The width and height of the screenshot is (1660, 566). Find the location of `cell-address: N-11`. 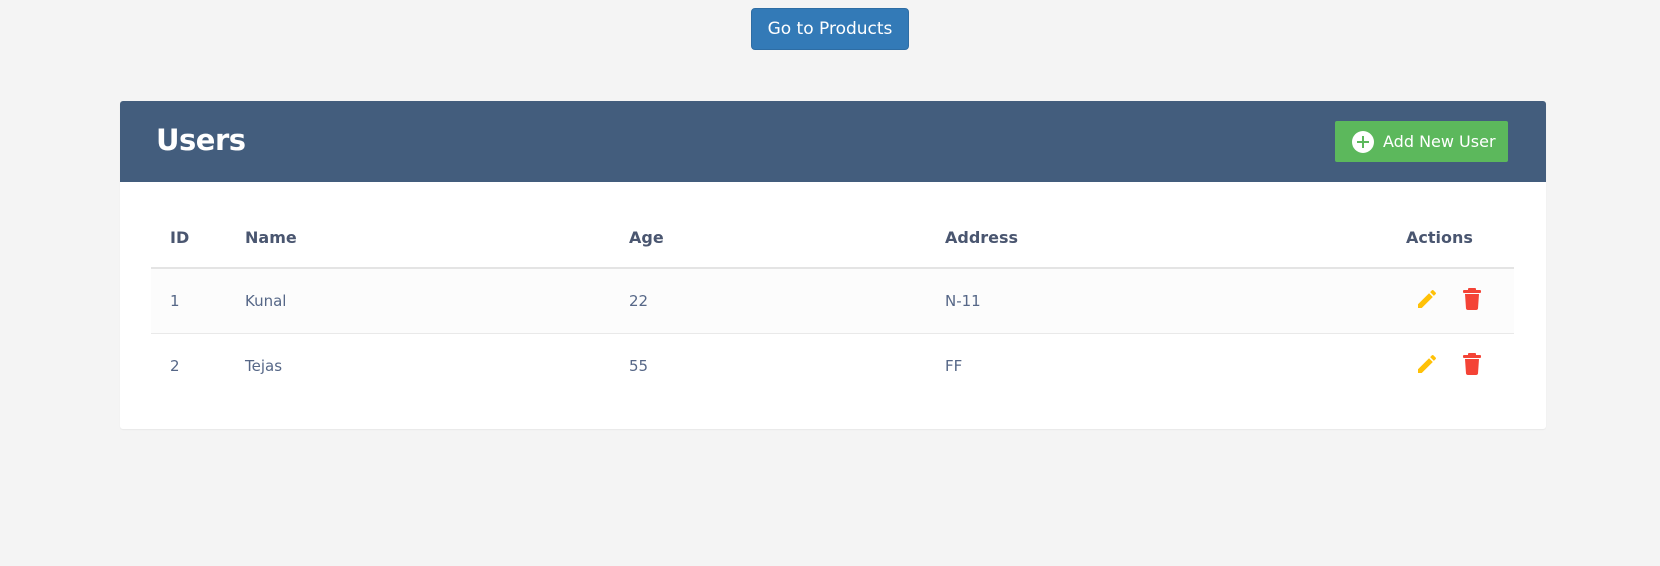

cell-address: N-11 is located at coordinates (1156, 301).